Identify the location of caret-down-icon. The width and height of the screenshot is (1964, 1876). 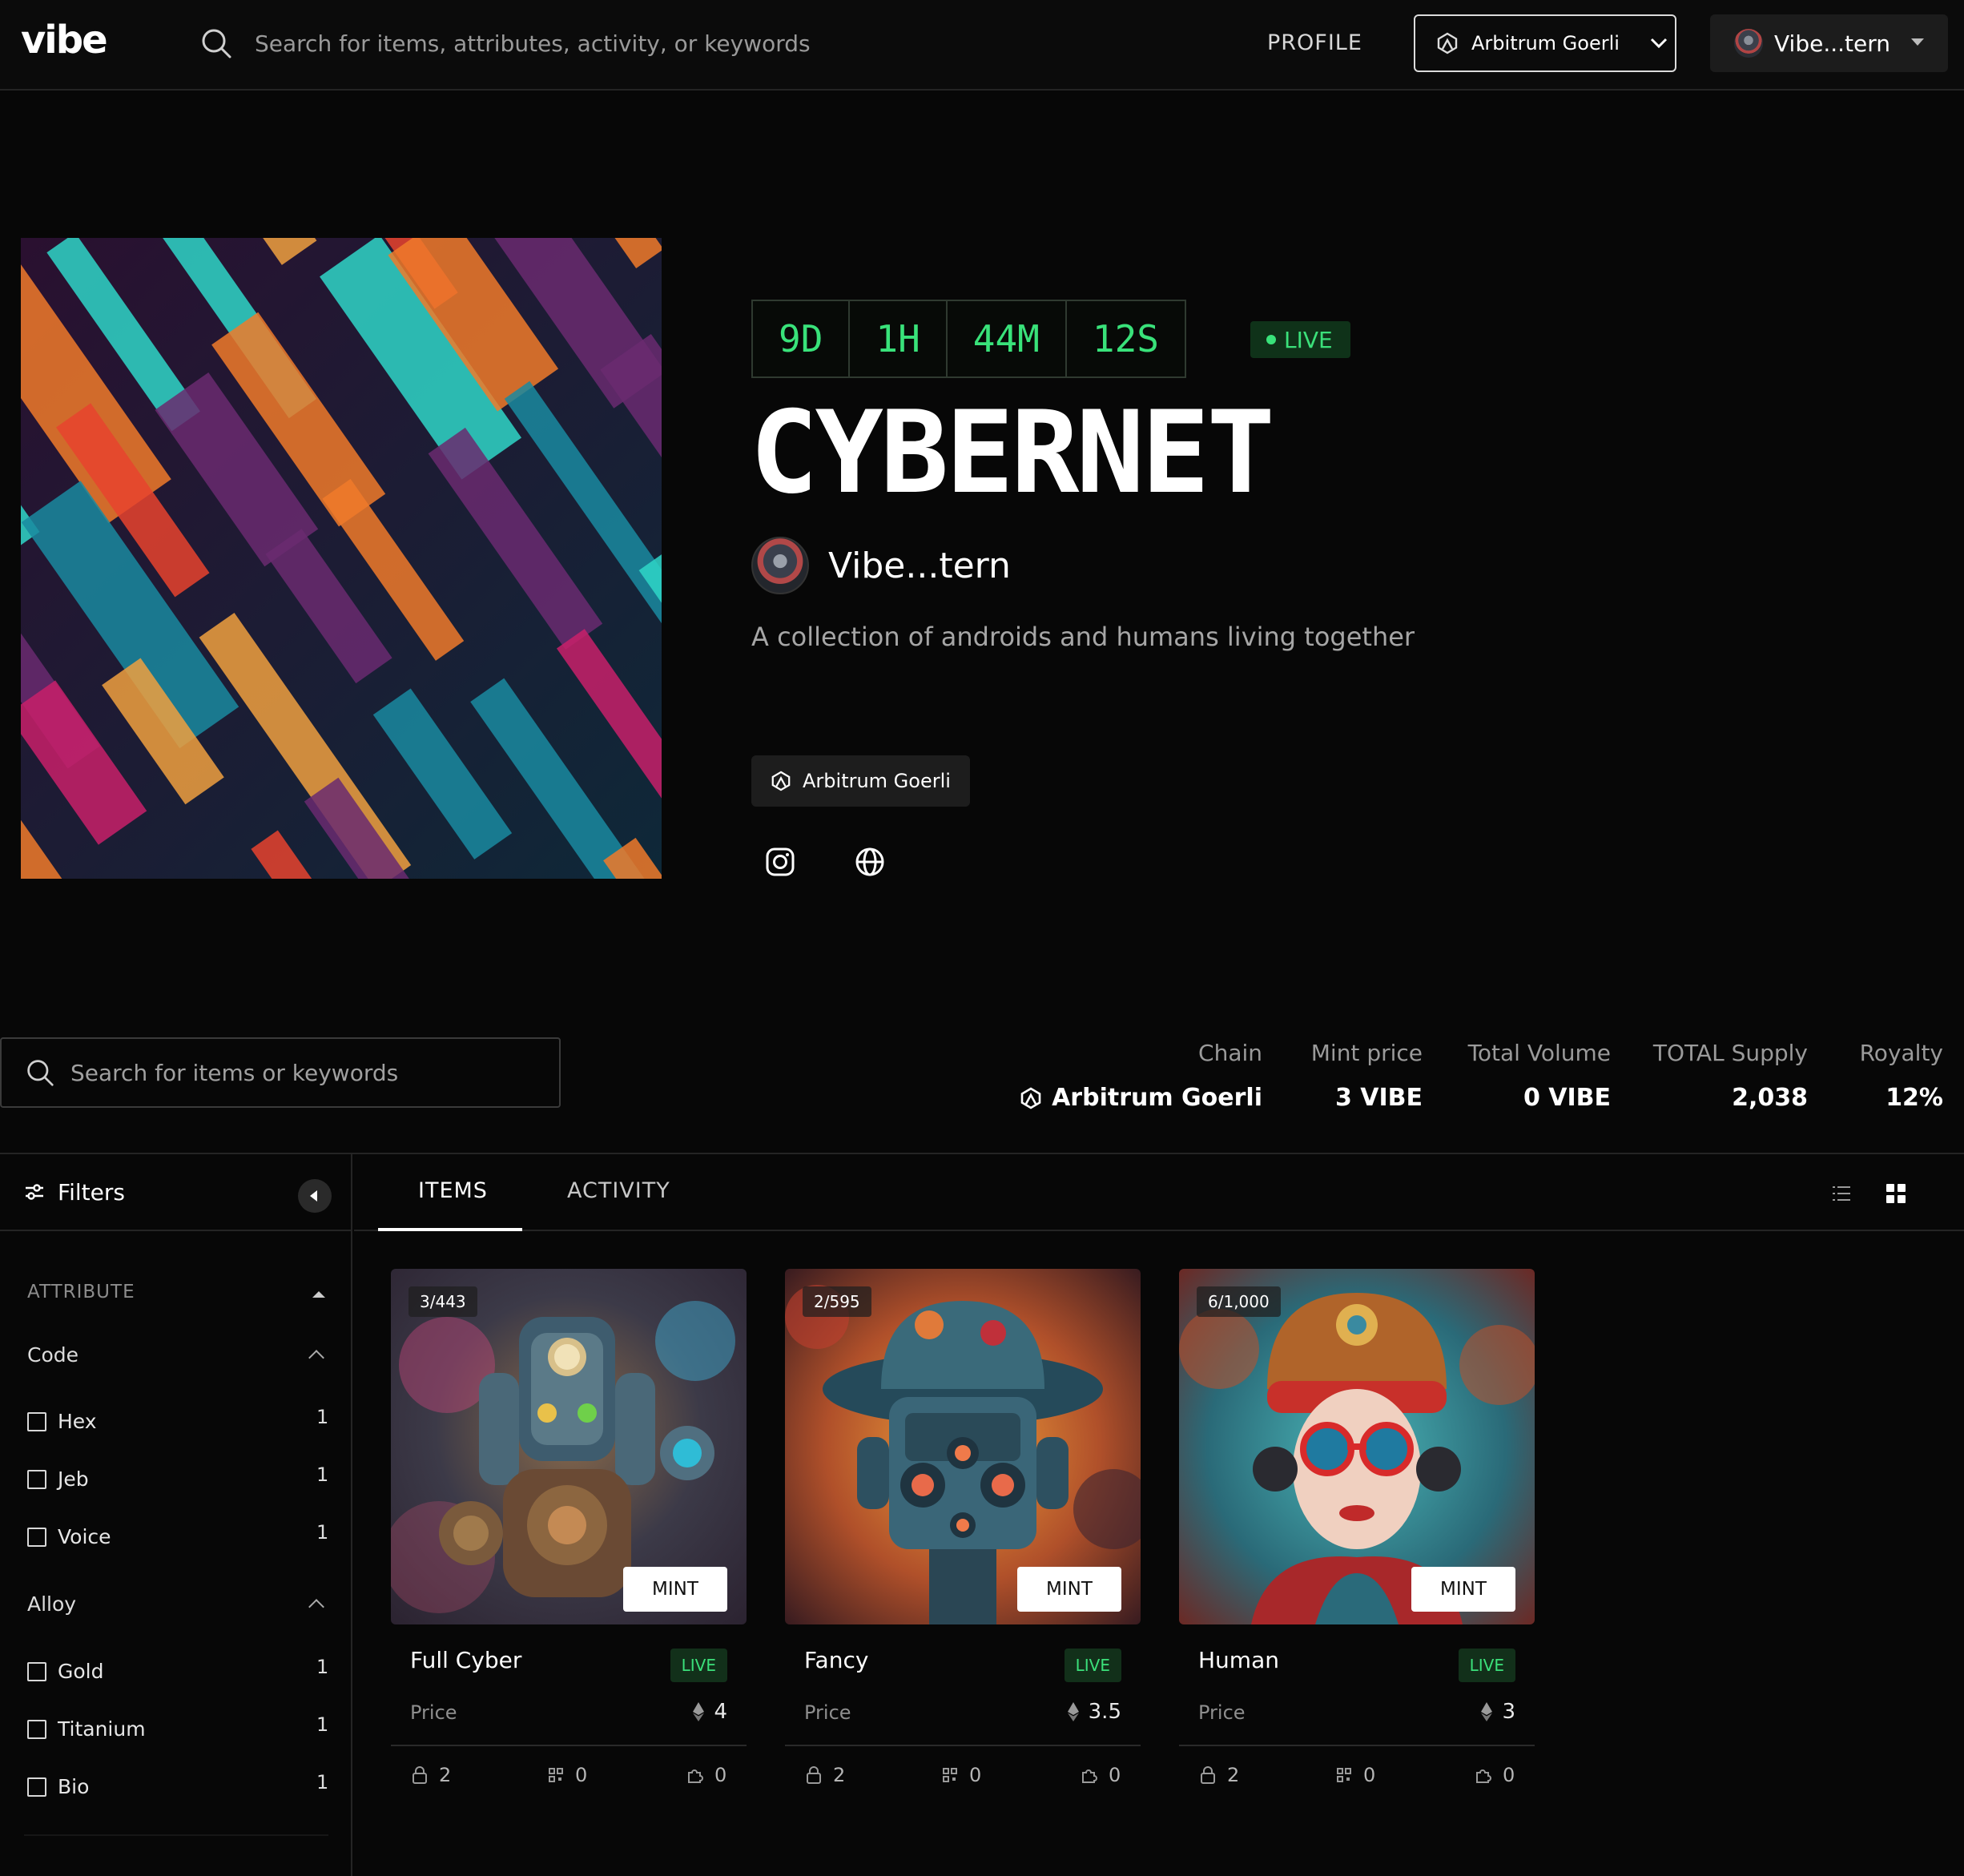
(1917, 42).